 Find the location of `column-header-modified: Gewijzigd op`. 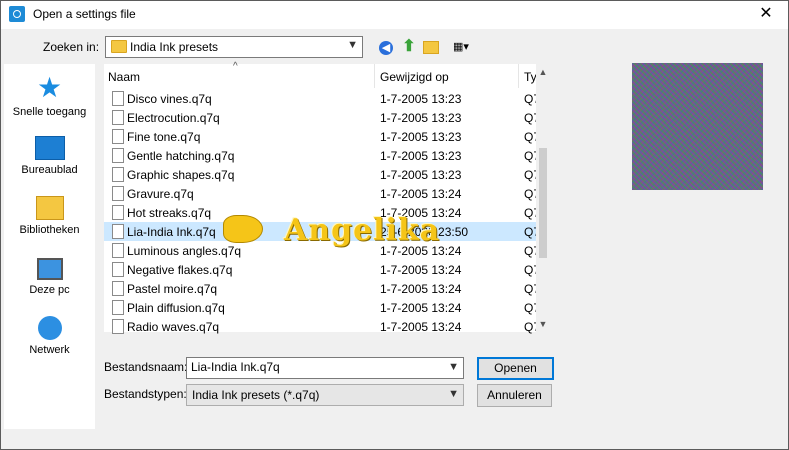

column-header-modified: Gewijzigd op is located at coordinates (414, 77).